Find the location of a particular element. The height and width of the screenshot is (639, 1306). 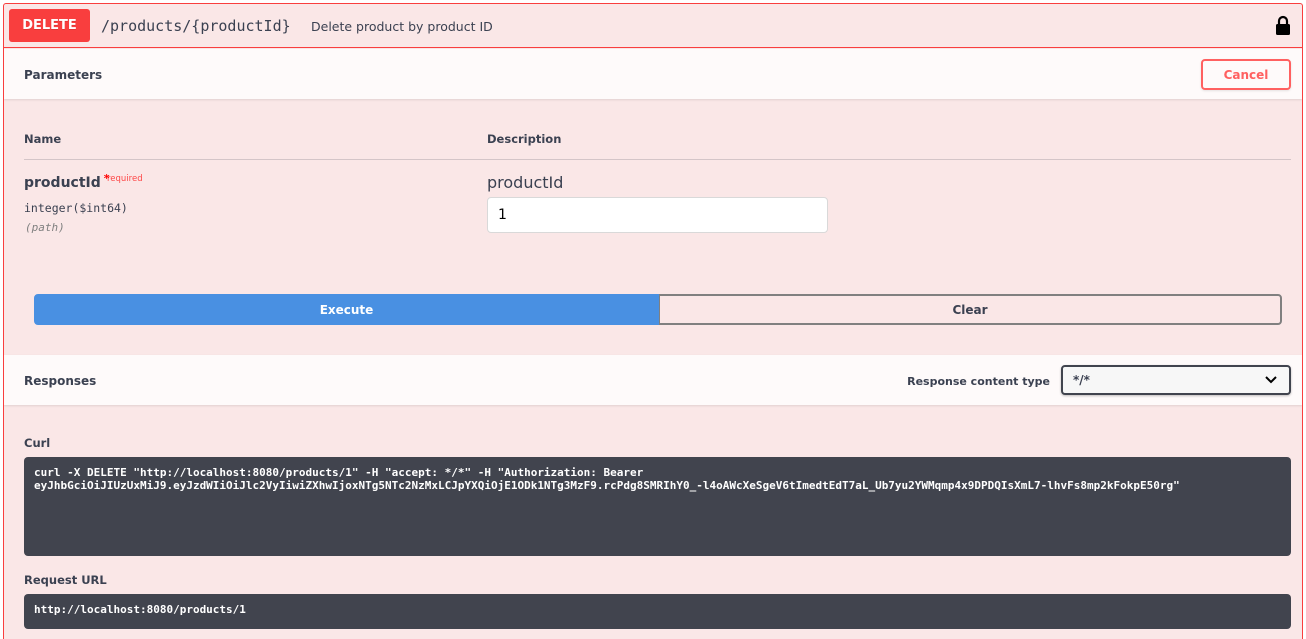

operation-description: Delete product by product ID is located at coordinates (402, 26).